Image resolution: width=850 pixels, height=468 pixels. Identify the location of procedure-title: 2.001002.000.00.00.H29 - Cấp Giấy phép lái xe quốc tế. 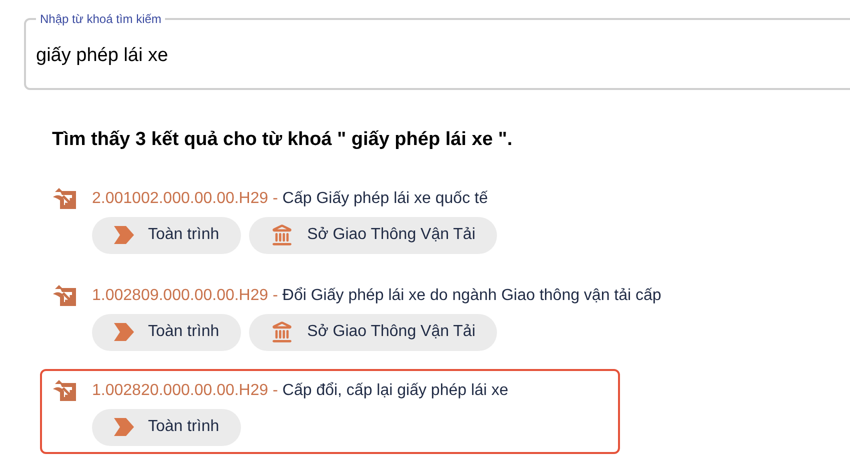
(290, 198).